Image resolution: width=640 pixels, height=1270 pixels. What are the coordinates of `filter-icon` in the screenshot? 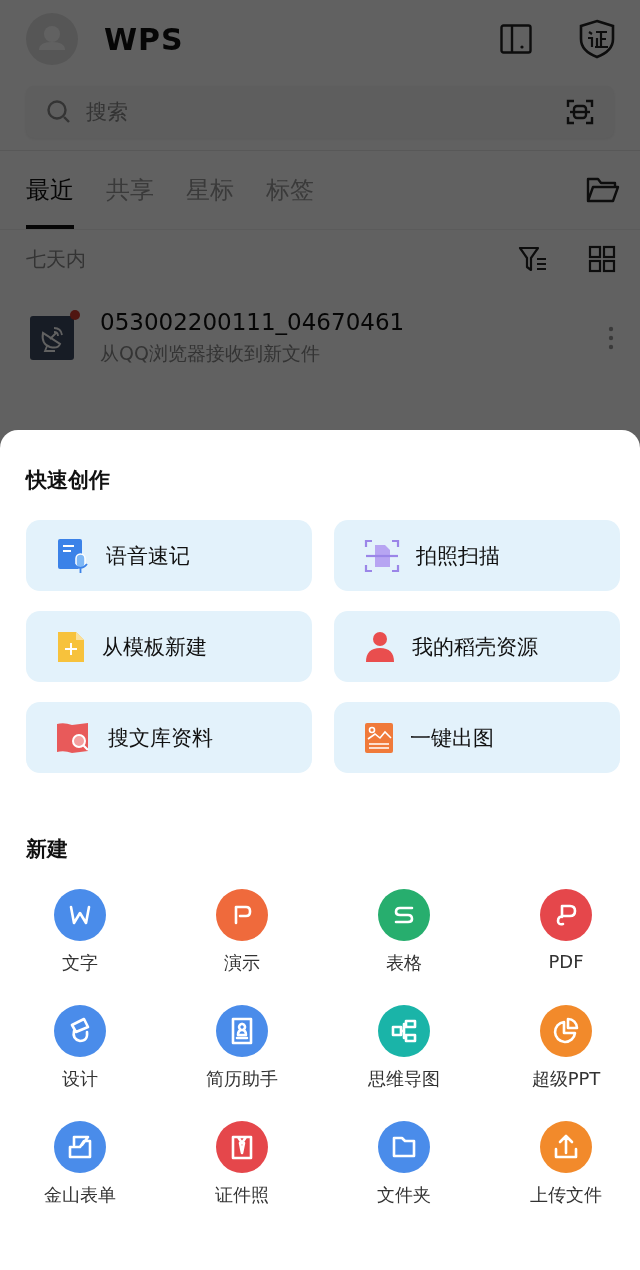 It's located at (533, 259).